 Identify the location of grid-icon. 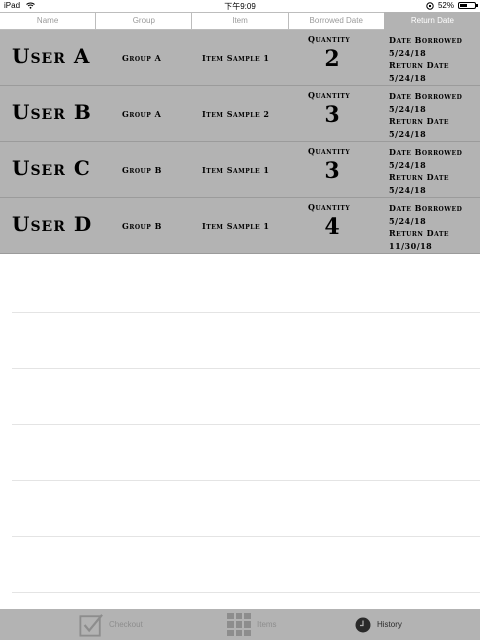
(239, 624).